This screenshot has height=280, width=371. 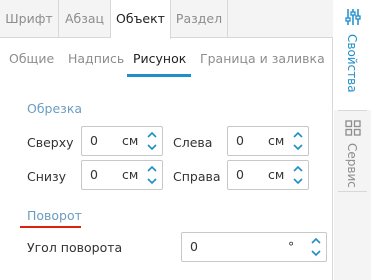 What do you see at coordinates (159, 75) in the screenshot?
I see `active-subtab-indicator` at bounding box center [159, 75].